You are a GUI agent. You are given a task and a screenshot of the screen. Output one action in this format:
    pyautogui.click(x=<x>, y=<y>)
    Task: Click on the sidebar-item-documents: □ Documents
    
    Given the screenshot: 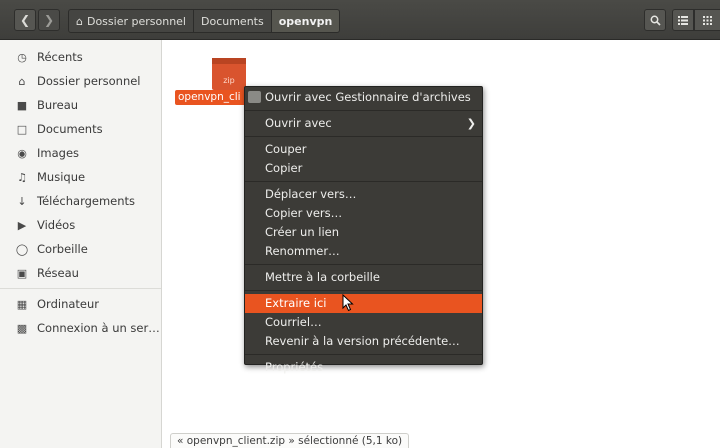 What is the action you would take?
    pyautogui.click(x=80, y=129)
    